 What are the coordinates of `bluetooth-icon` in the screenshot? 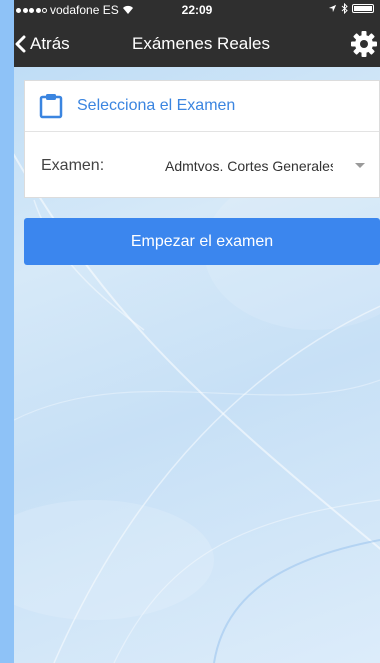 It's located at (344, 8).